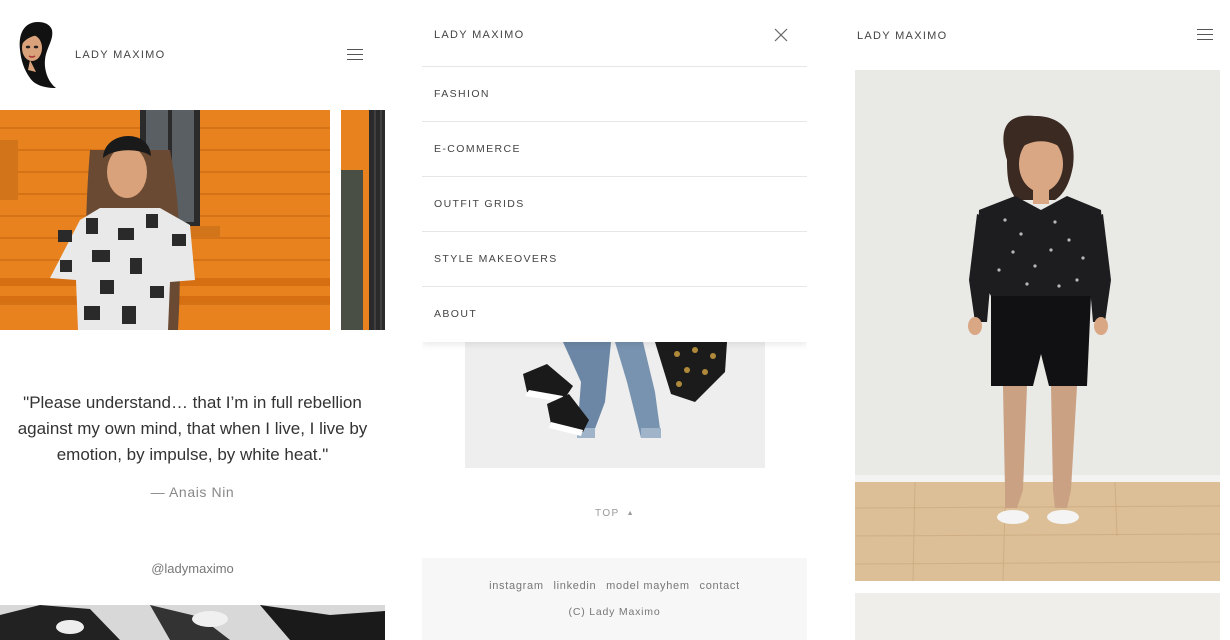 This screenshot has width=1230, height=640. I want to click on menu-item-style-makeovers: STYLE MAKEOVERS, so click(614, 259).